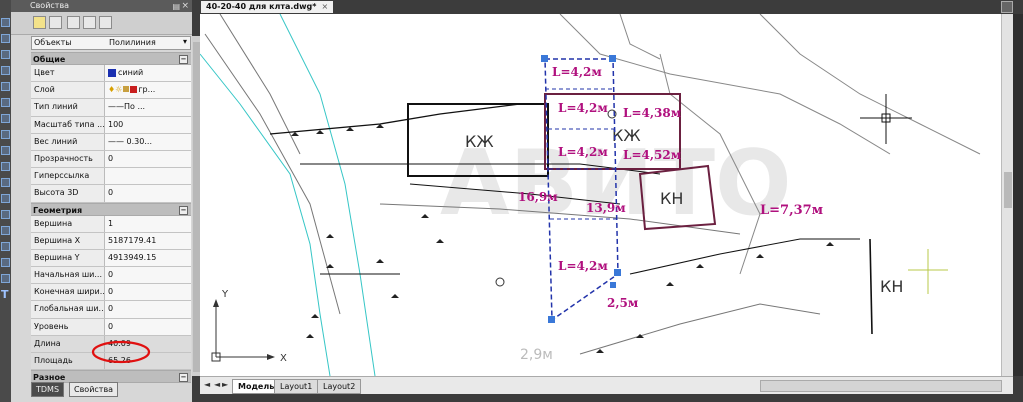  What do you see at coordinates (606, 385) in the screenshot?
I see `layout-tab-bar: ◄ ◄ ► Модель Layout1 Layout2` at bounding box center [606, 385].